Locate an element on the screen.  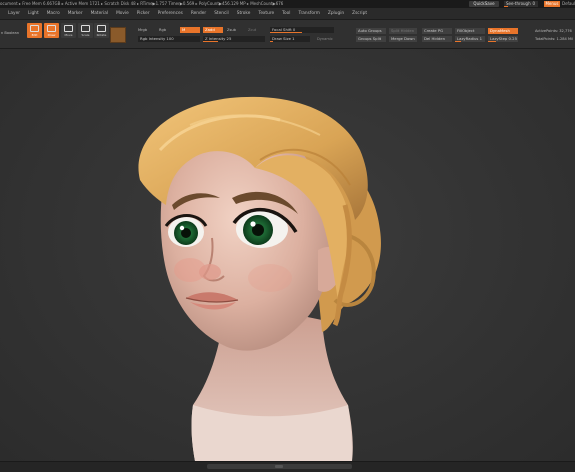
draw-size-label: Draw Size 1 is located at coordinates (283, 38).